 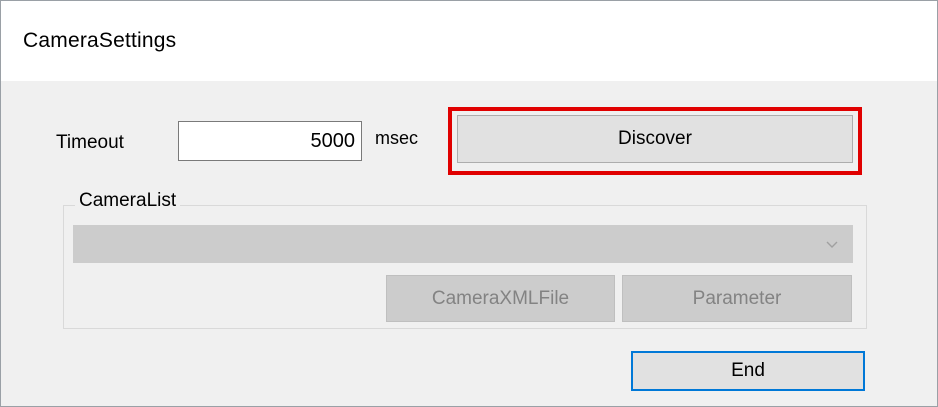 I want to click on window-title: CameraSettings, so click(x=100, y=40).